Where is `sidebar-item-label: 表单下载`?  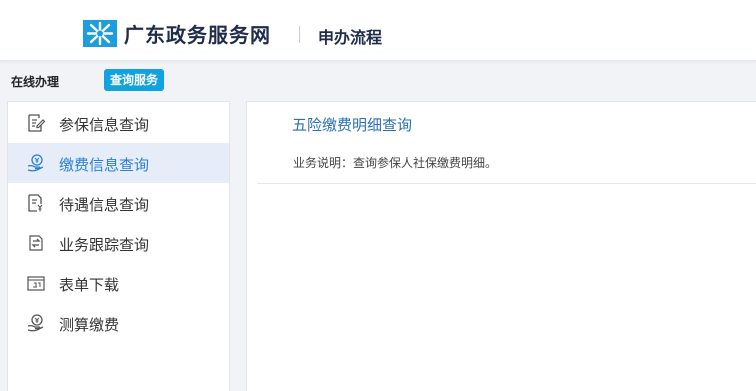 sidebar-item-label: 表单下载 is located at coordinates (89, 285).